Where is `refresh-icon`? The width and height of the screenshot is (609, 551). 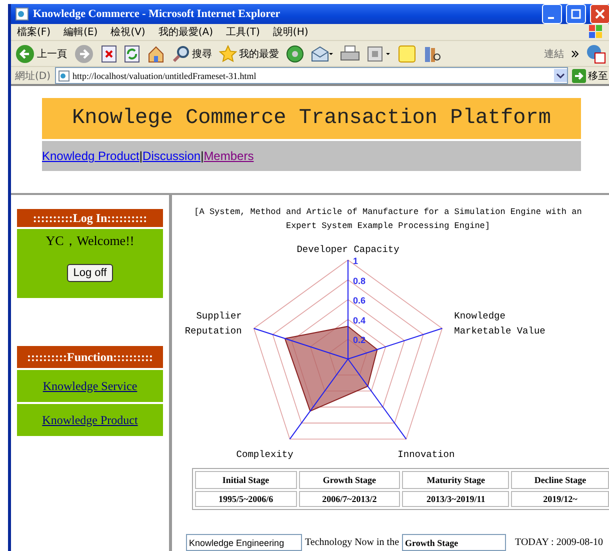 refresh-icon is located at coordinates (132, 53).